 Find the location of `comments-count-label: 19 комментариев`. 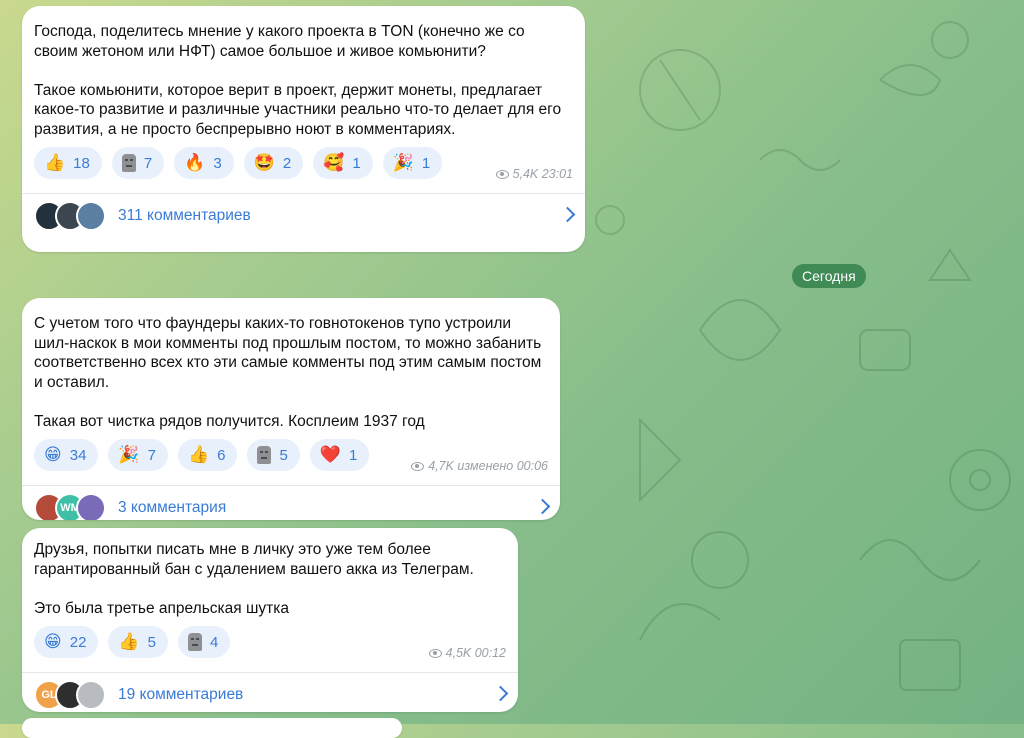

comments-count-label: 19 комментариев is located at coordinates (181, 694).